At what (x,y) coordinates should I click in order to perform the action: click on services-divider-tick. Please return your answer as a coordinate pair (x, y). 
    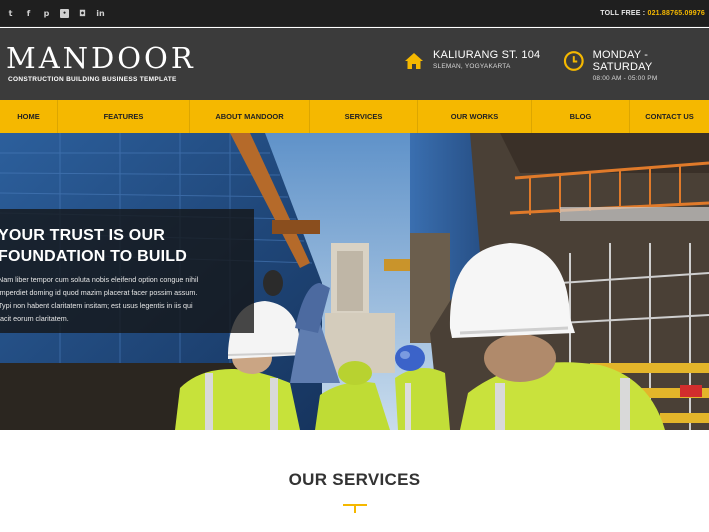
    Looking at the image, I should click on (355, 508).